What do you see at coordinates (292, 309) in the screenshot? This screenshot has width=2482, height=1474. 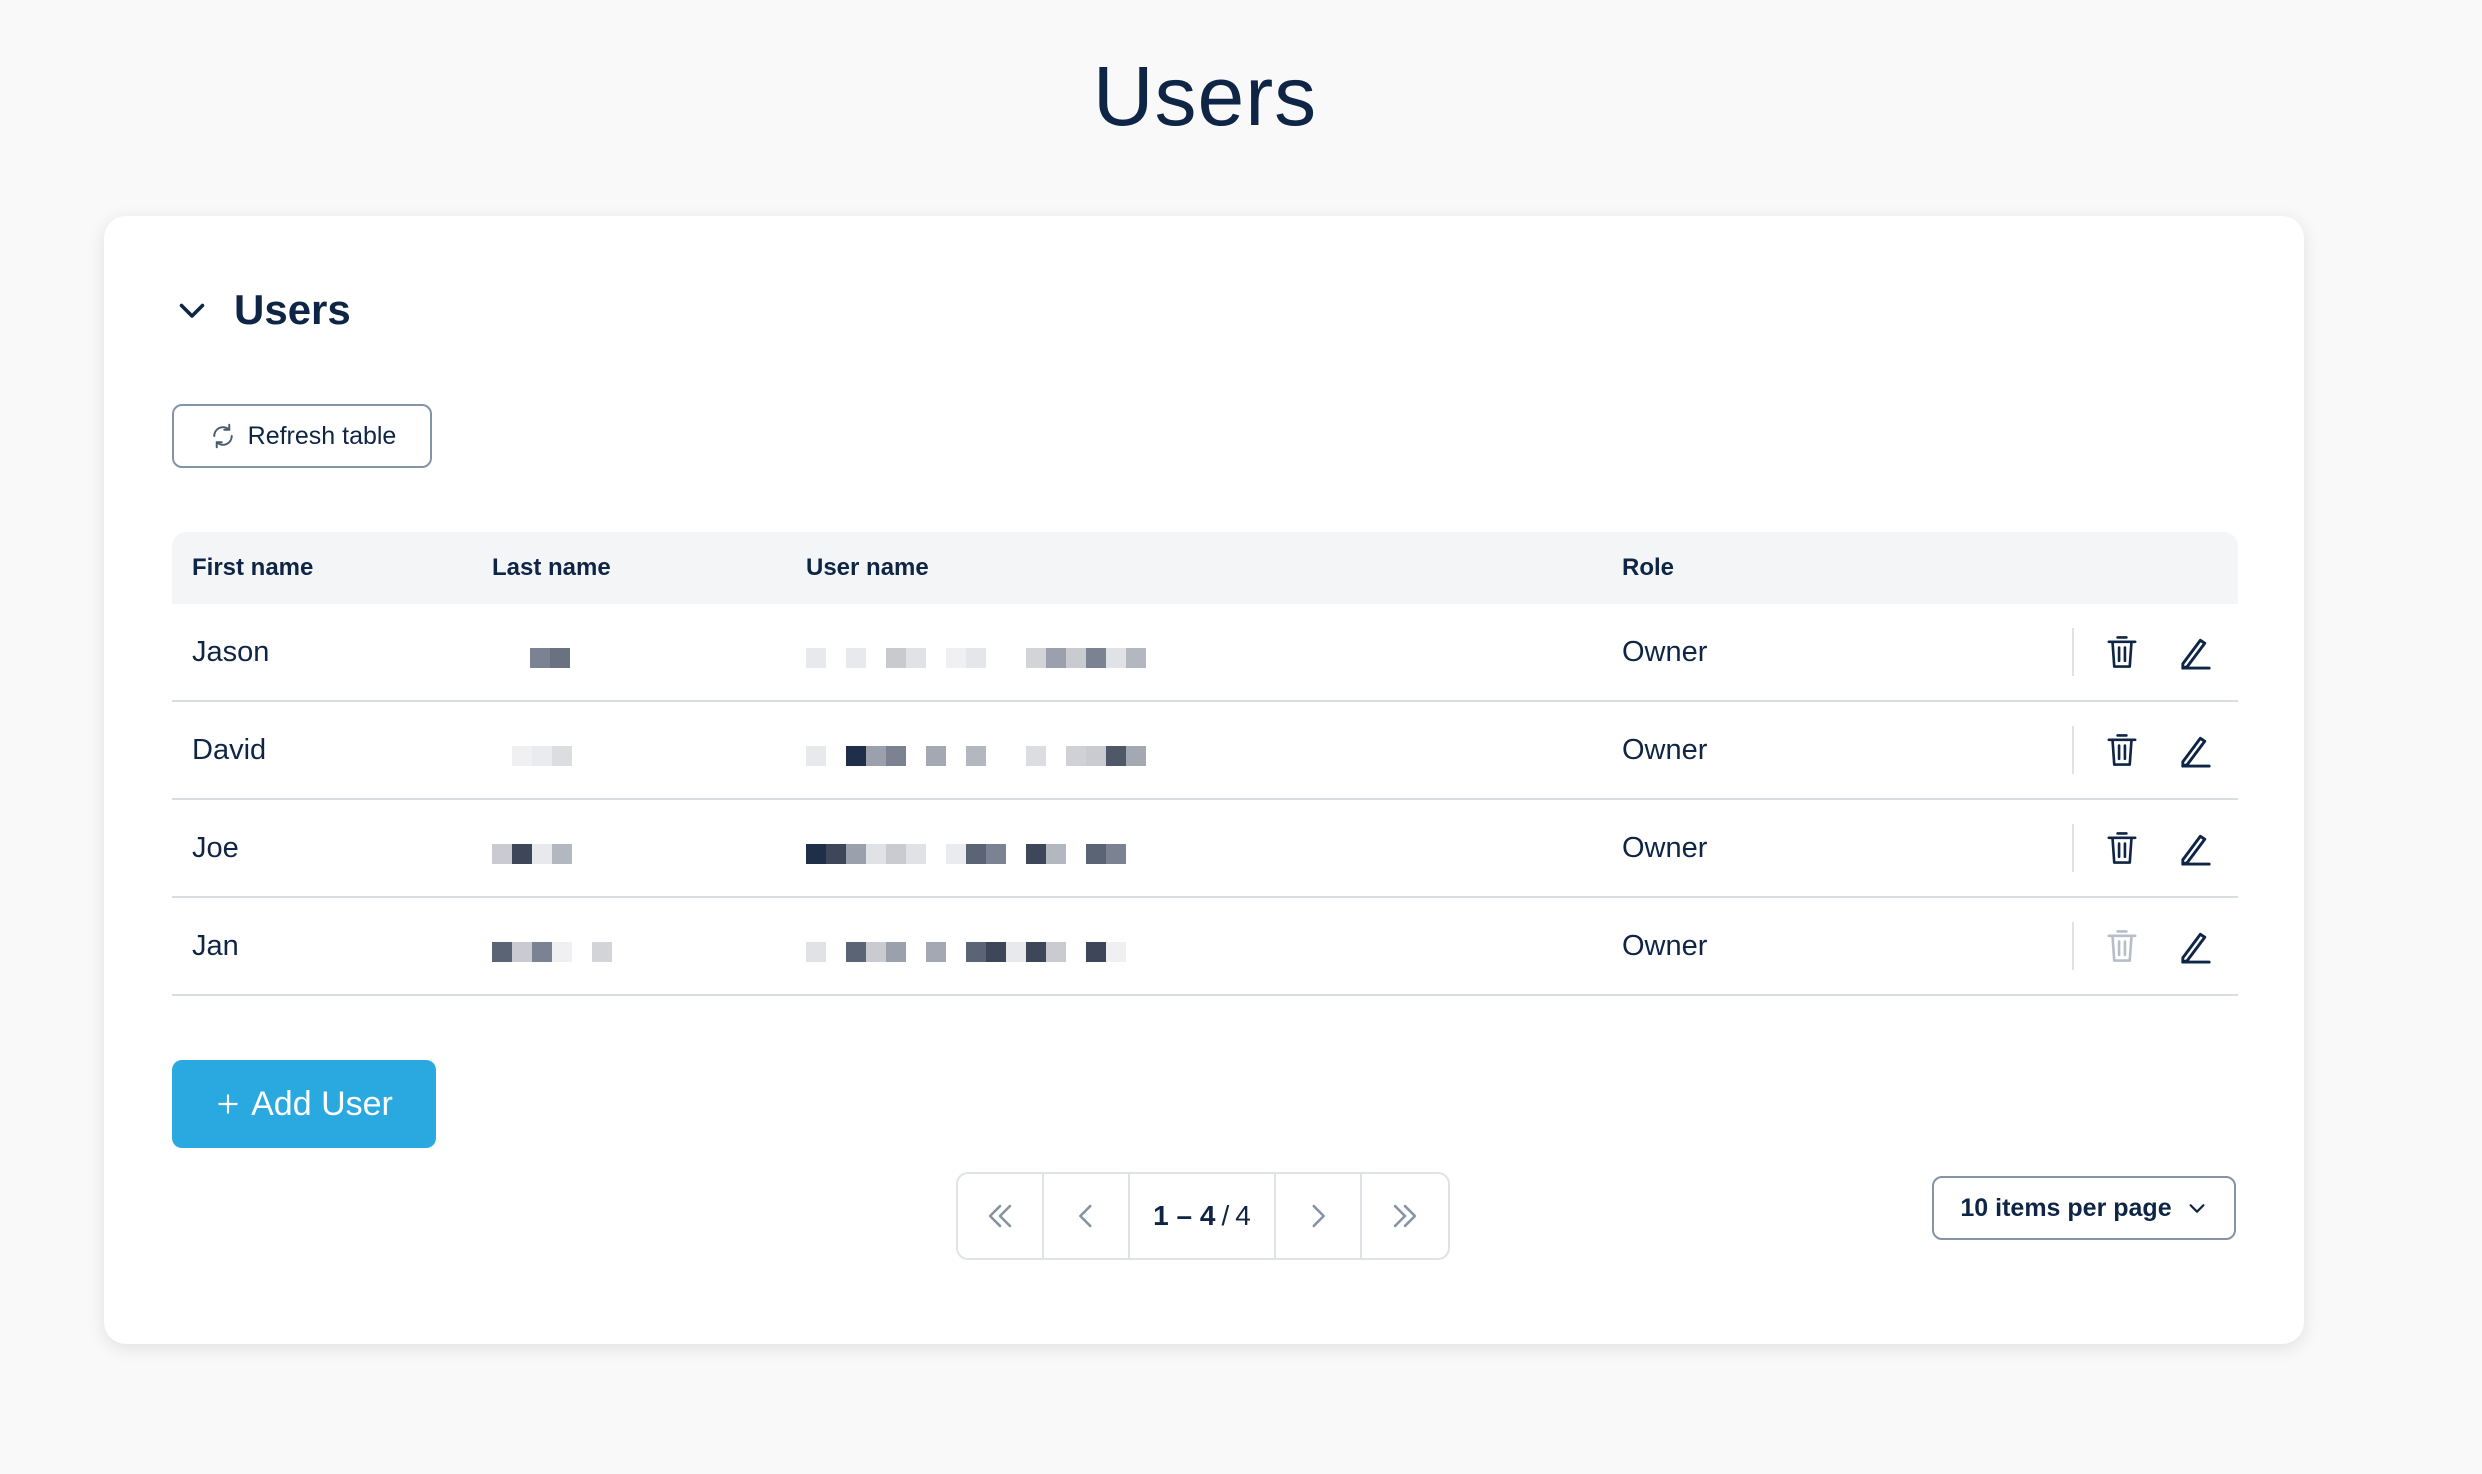 I see `section-title: Users` at bounding box center [292, 309].